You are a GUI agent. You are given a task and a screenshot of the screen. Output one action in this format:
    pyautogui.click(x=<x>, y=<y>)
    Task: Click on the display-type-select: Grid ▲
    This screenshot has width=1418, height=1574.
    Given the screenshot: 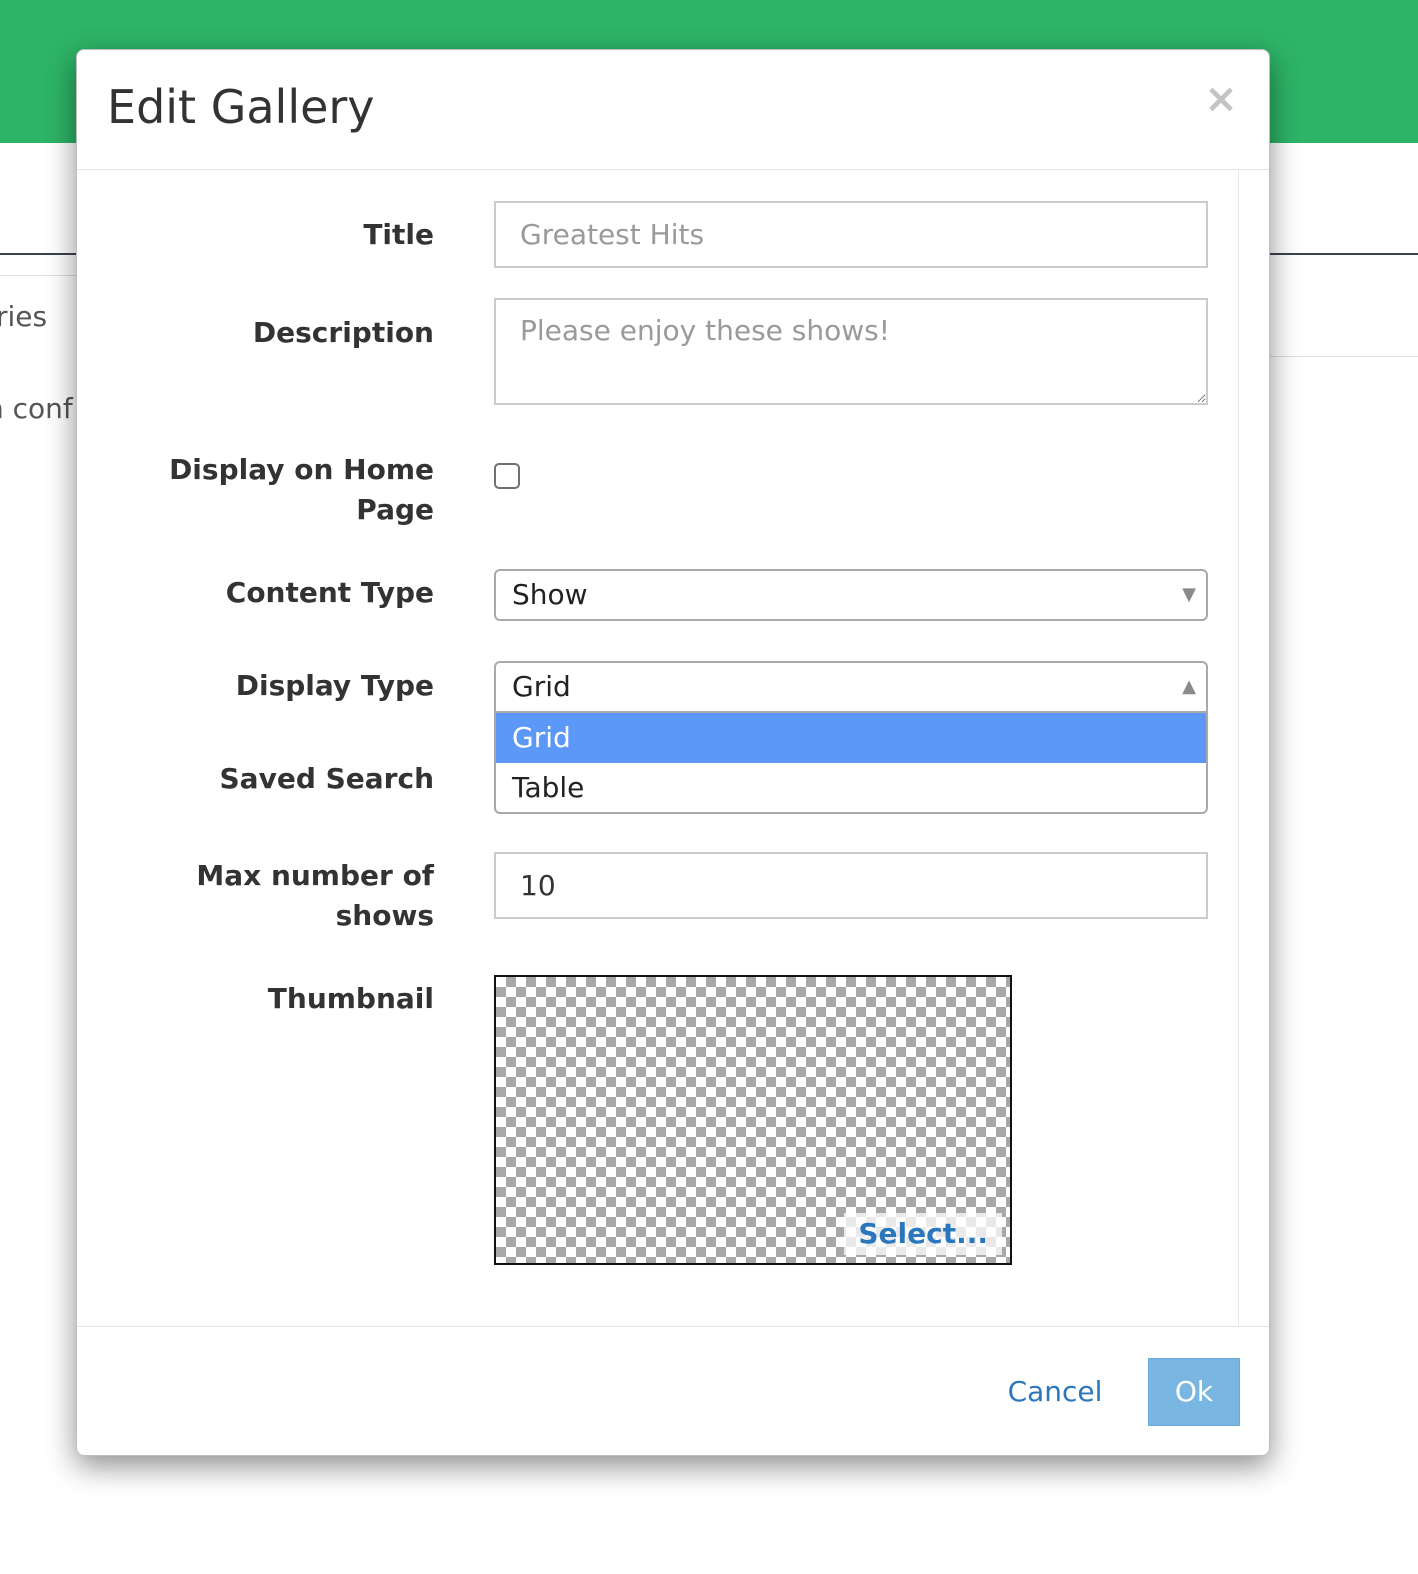 What is the action you would take?
    pyautogui.click(x=851, y=687)
    